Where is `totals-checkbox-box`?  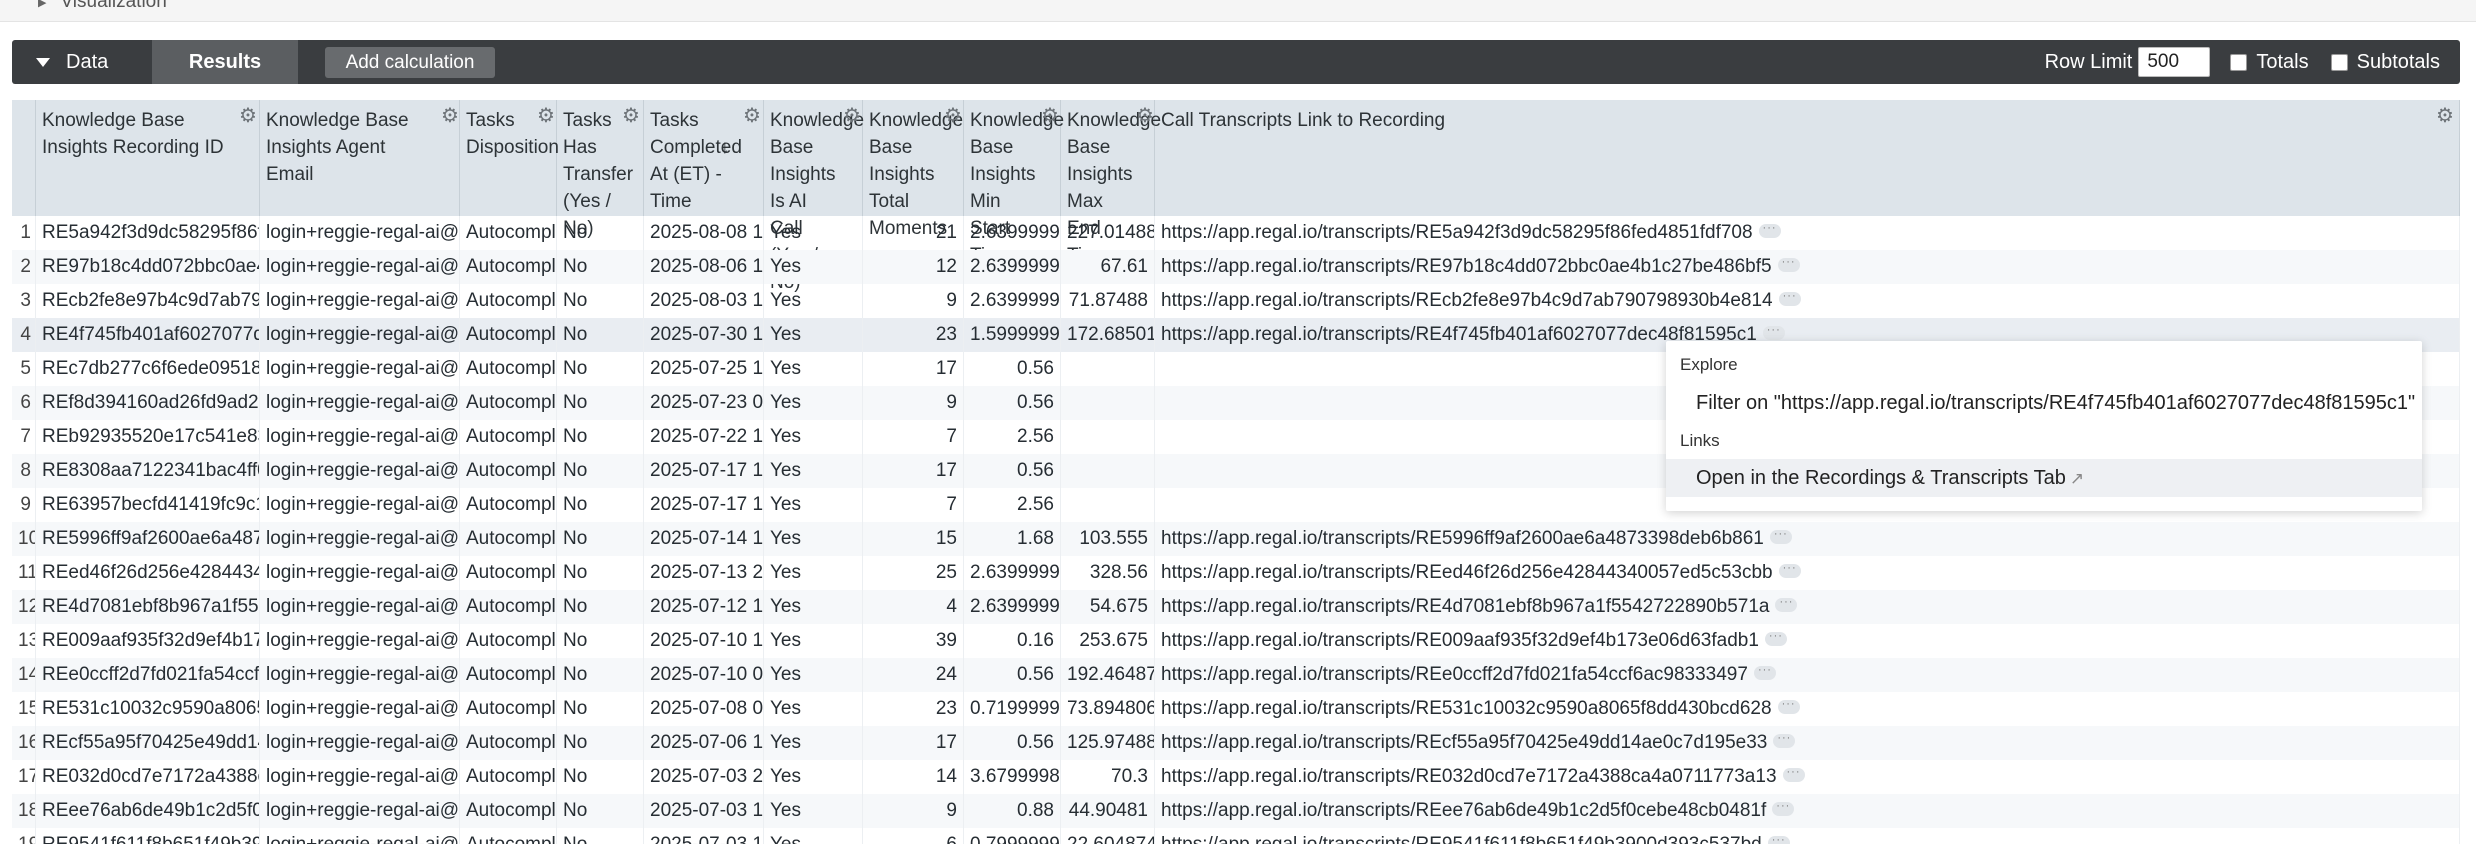
totals-checkbox-box is located at coordinates (2239, 62).